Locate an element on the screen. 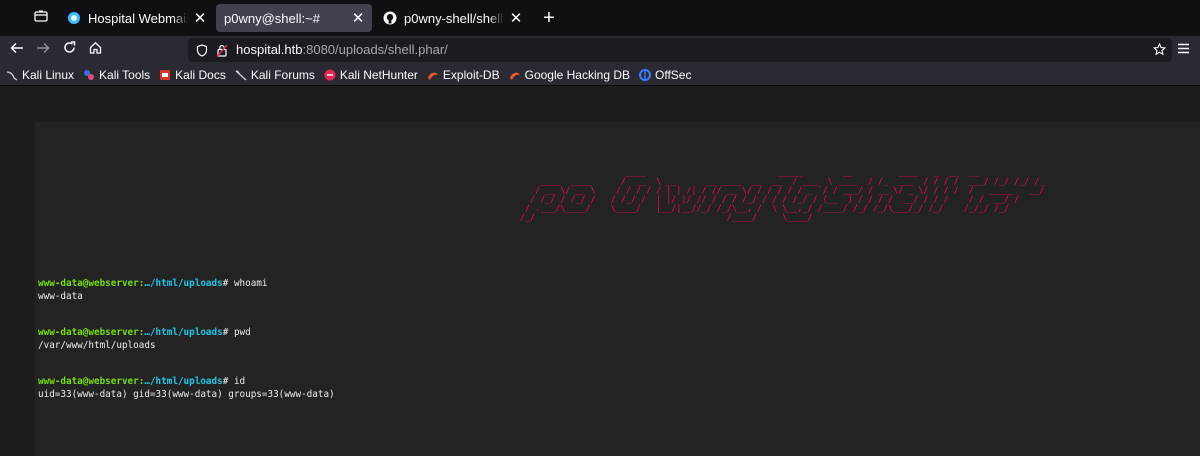 Image resolution: width=1200 pixels, height=456 pixels. url-path: :8080/uploads/shell.phar/ is located at coordinates (375, 49).